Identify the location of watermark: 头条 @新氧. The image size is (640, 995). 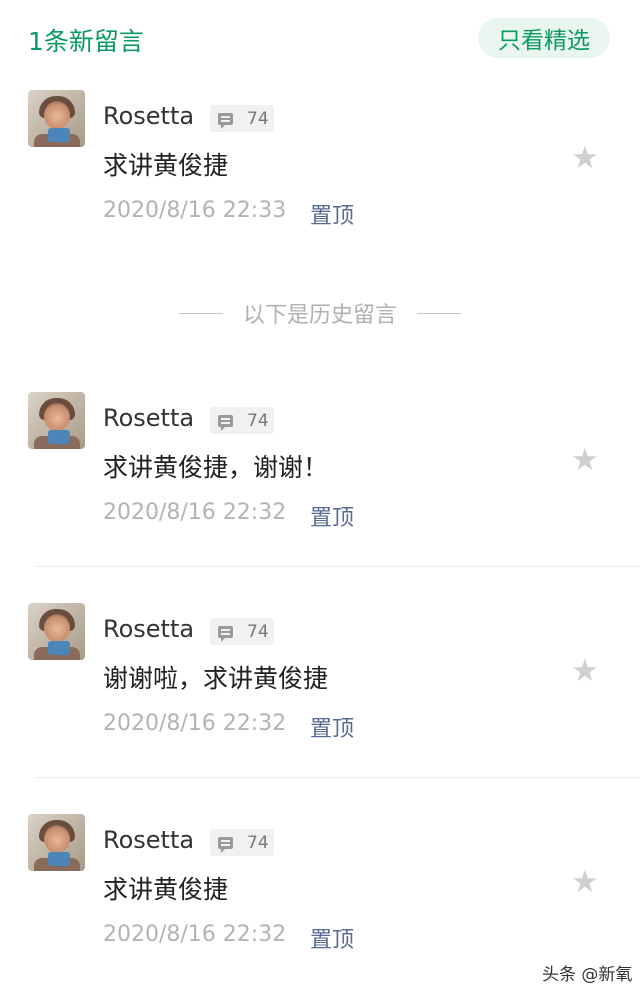
(587, 975).